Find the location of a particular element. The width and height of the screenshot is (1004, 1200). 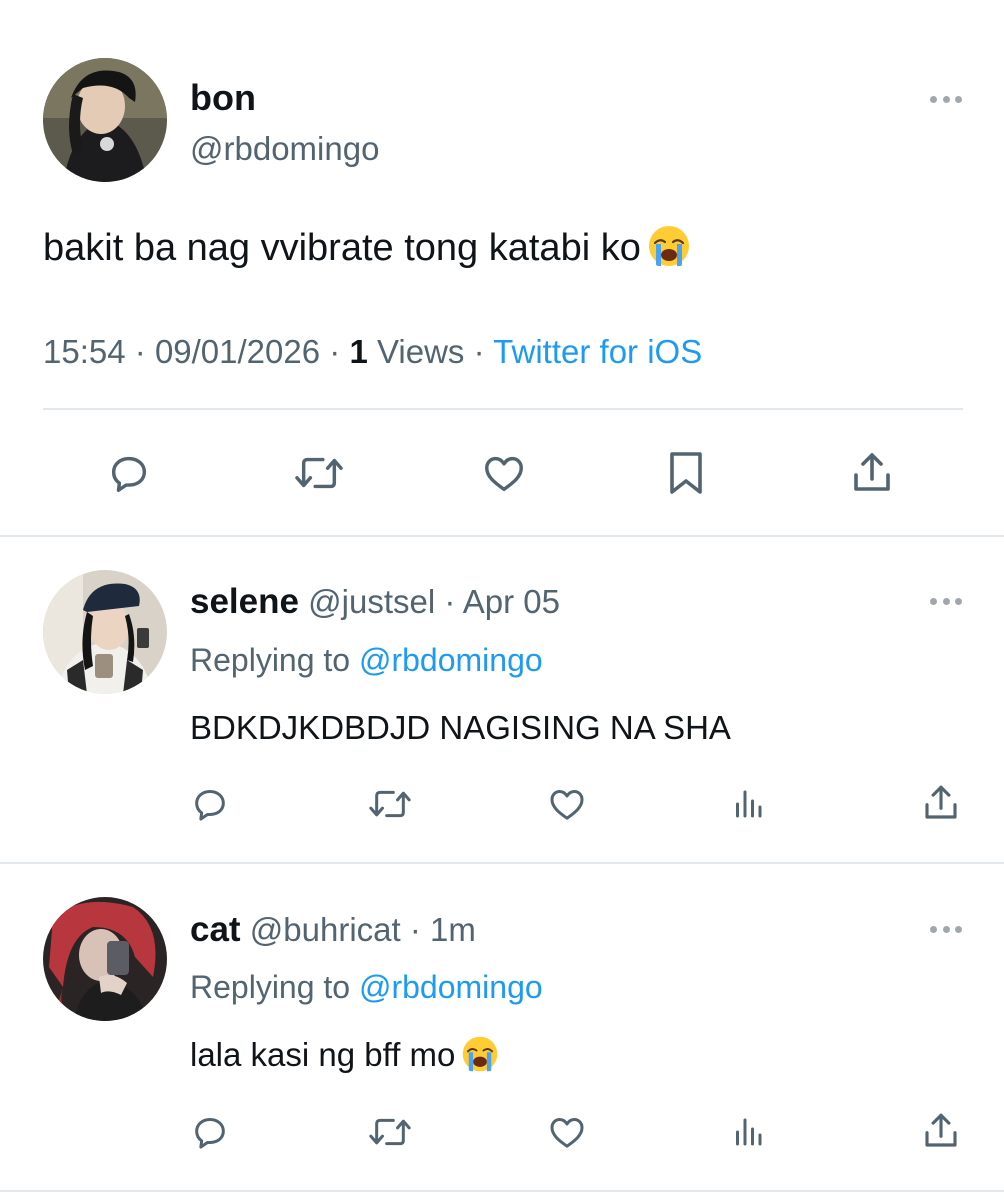

display-name: selene is located at coordinates (244, 601).